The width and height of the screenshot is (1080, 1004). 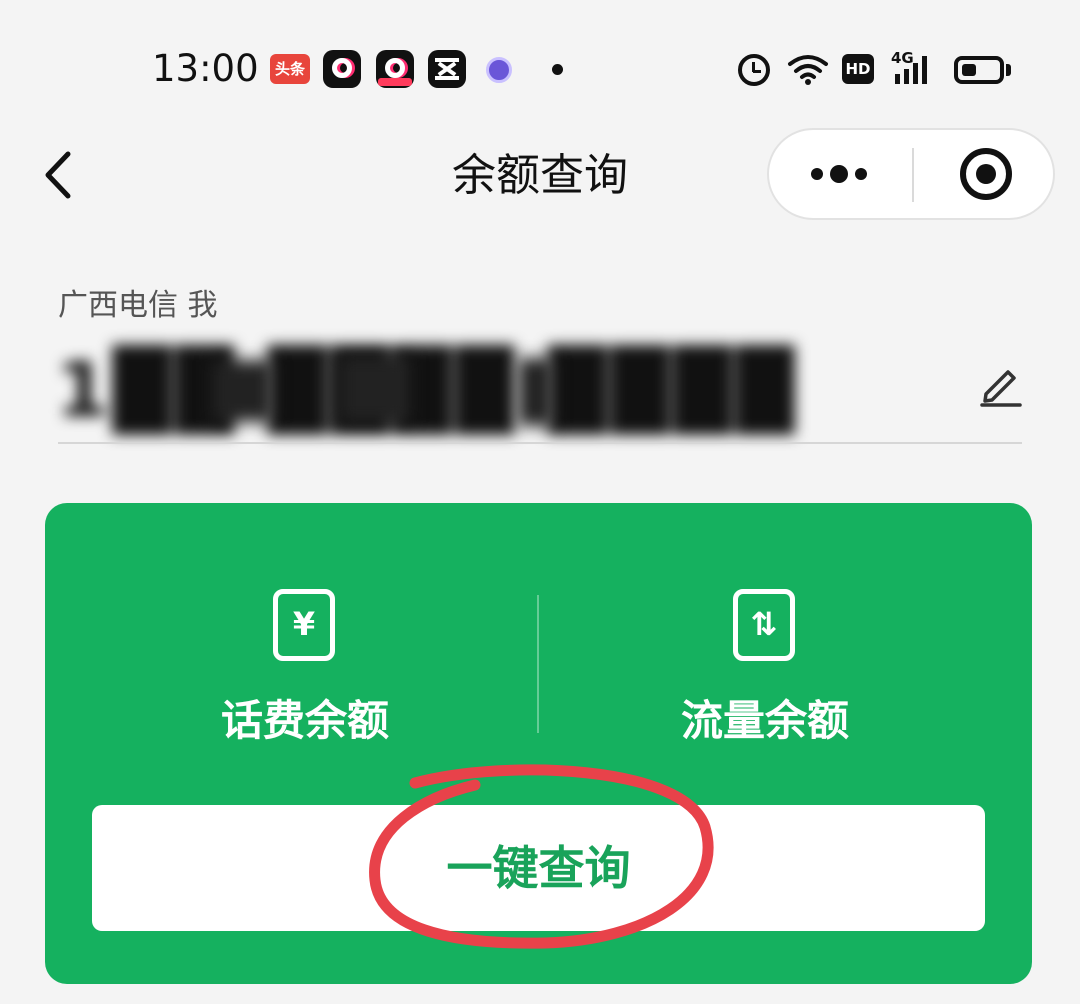 I want to click on yuan-receipt-icon: ¥, so click(x=304, y=625).